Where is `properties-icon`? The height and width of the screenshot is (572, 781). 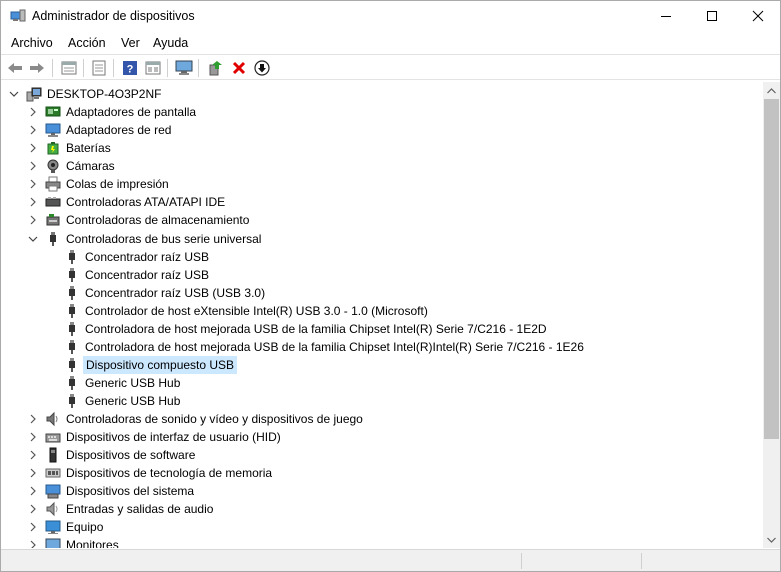 properties-icon is located at coordinates (69, 68).